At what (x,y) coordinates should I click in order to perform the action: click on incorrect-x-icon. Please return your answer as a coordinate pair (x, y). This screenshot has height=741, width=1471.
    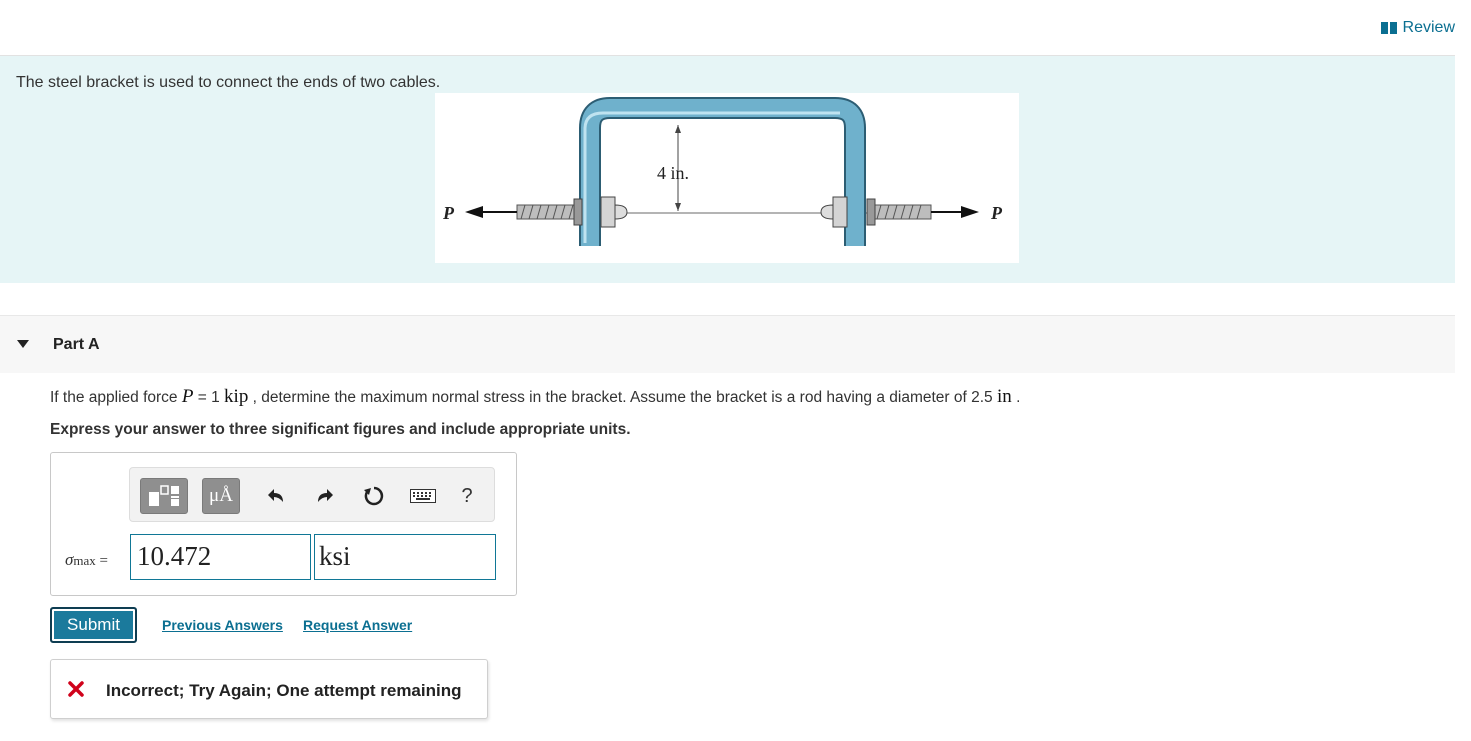
    Looking at the image, I should click on (76, 689).